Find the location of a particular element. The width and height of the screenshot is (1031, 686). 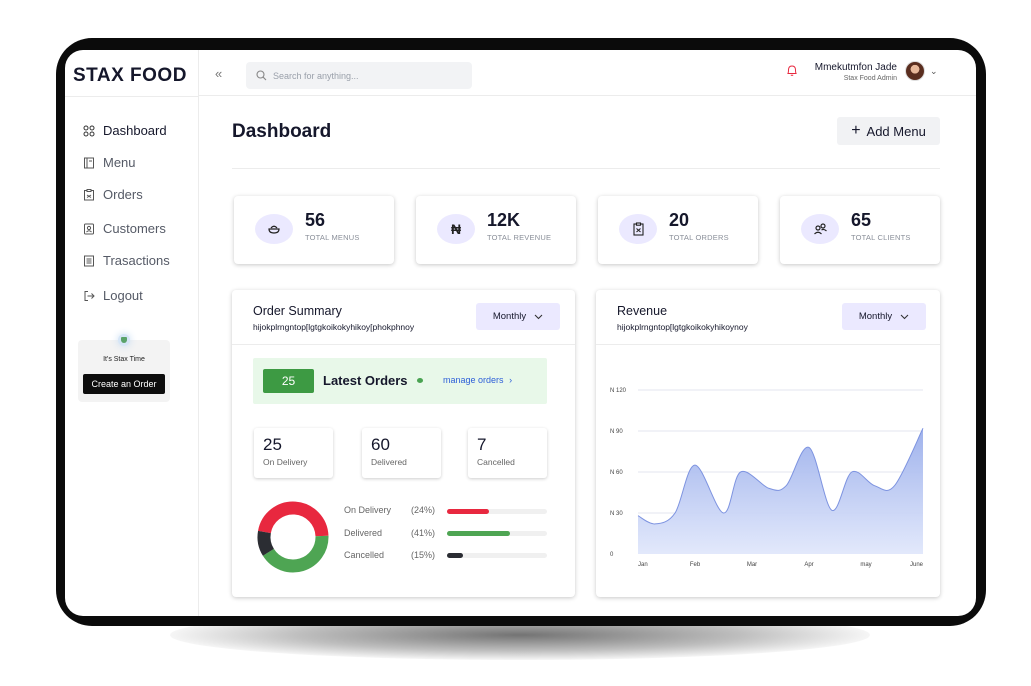

sidebar-item-customers: Customers is located at coordinates (124, 228).